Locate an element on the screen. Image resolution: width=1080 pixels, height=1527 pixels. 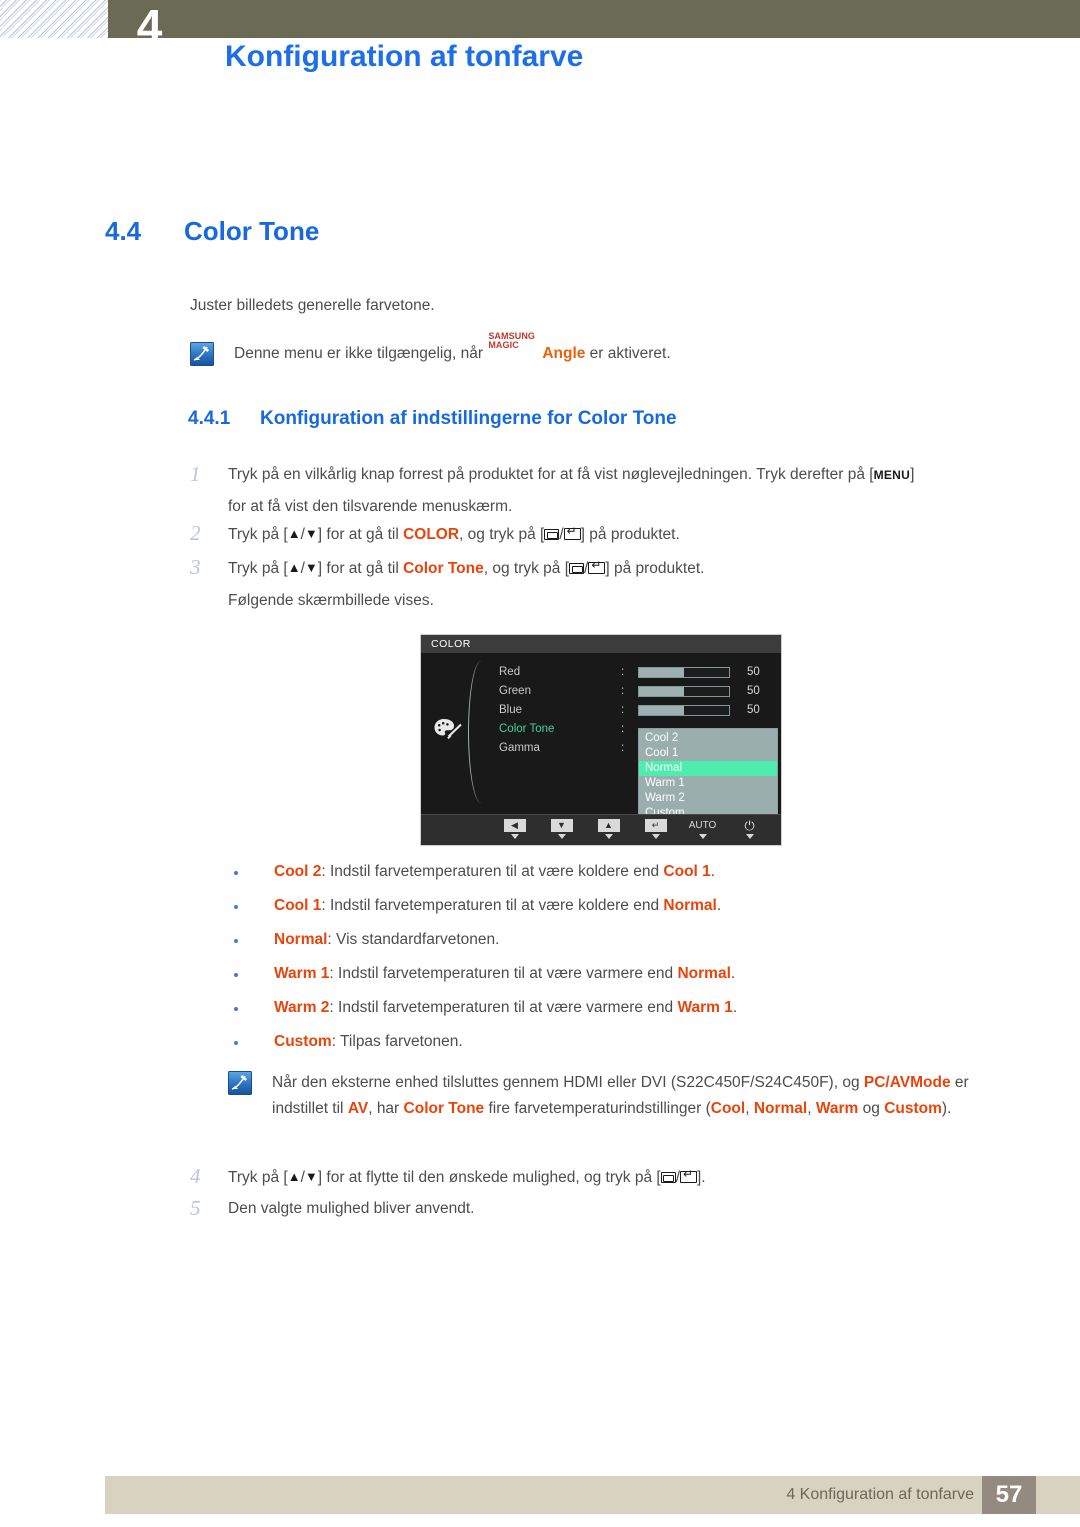
step2-part1: Tryk på [ is located at coordinates (258, 534).